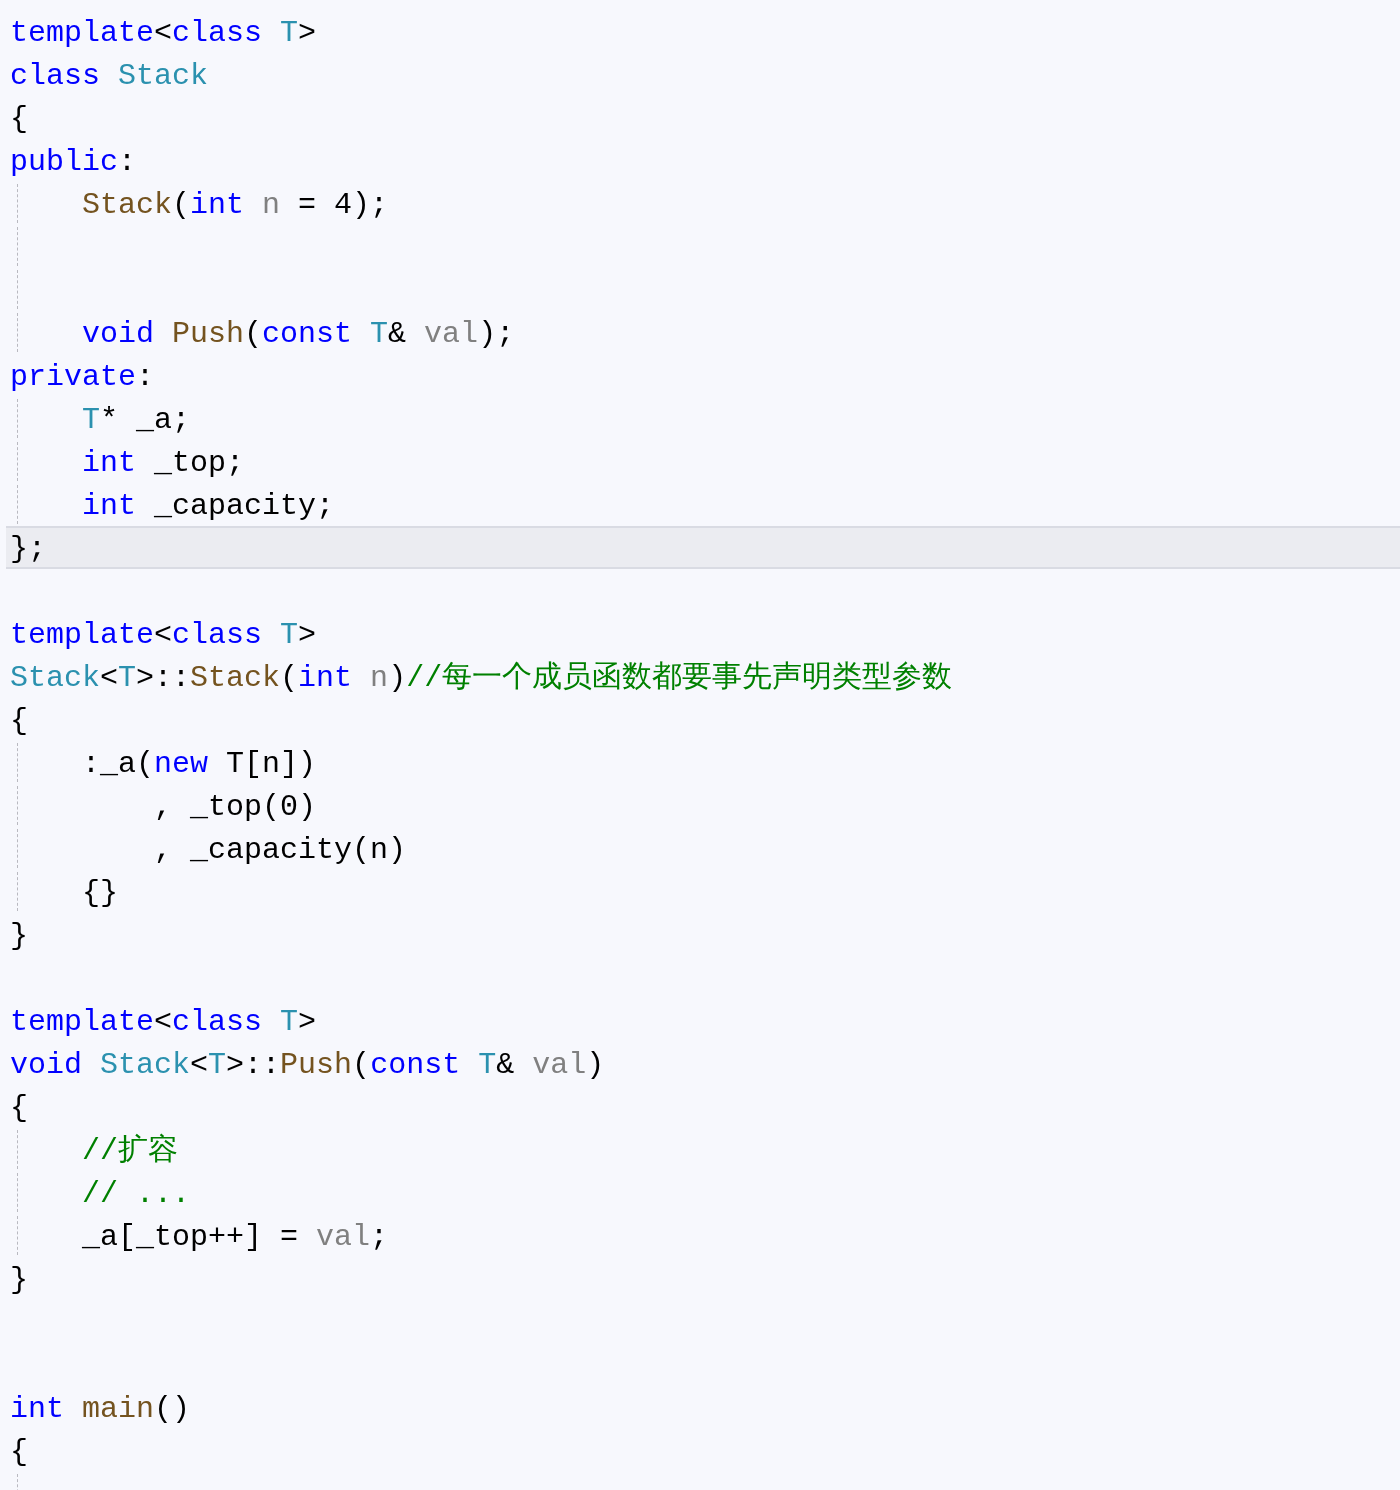 The width and height of the screenshot is (1400, 1490). Describe the element at coordinates (100, 893) in the screenshot. I see `code-line: {}` at that location.